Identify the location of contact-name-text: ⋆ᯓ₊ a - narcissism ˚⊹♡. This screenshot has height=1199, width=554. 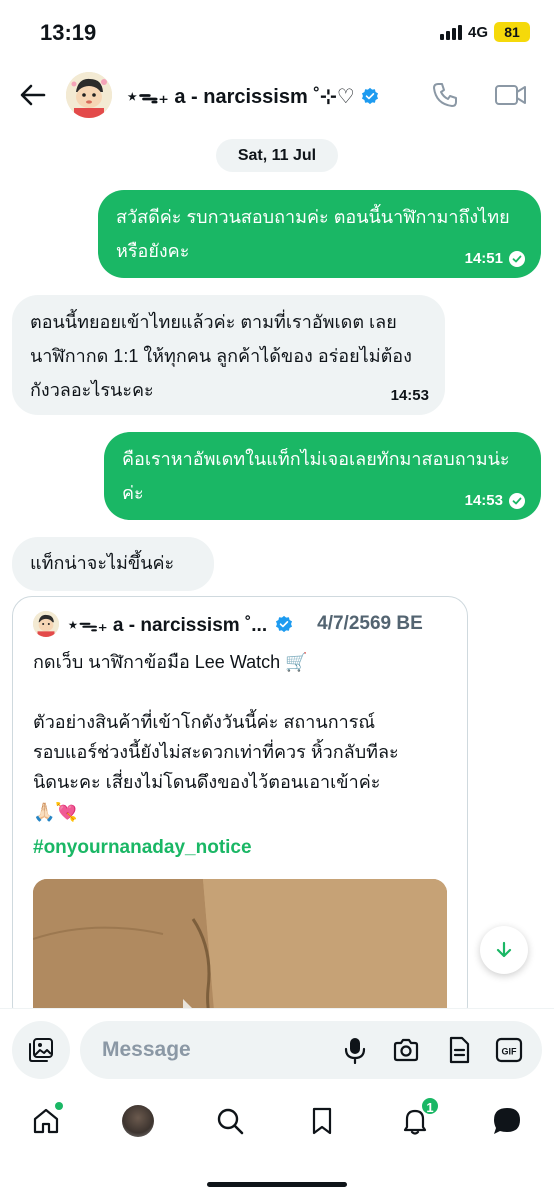
(240, 97).